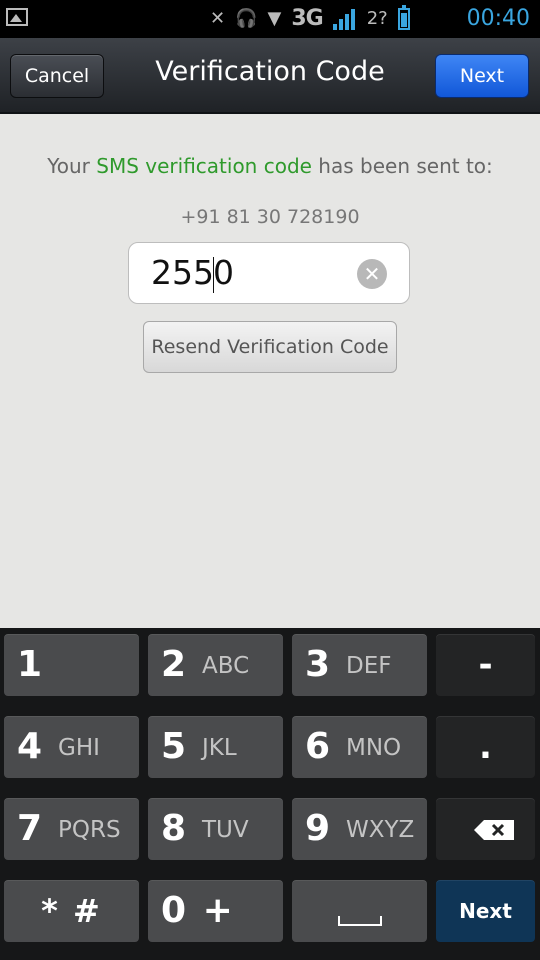 This screenshot has height=960, width=540. I want to click on status-bar: ✕ 🎧 ▼ 3G 2? 00:40, so click(270, 19).